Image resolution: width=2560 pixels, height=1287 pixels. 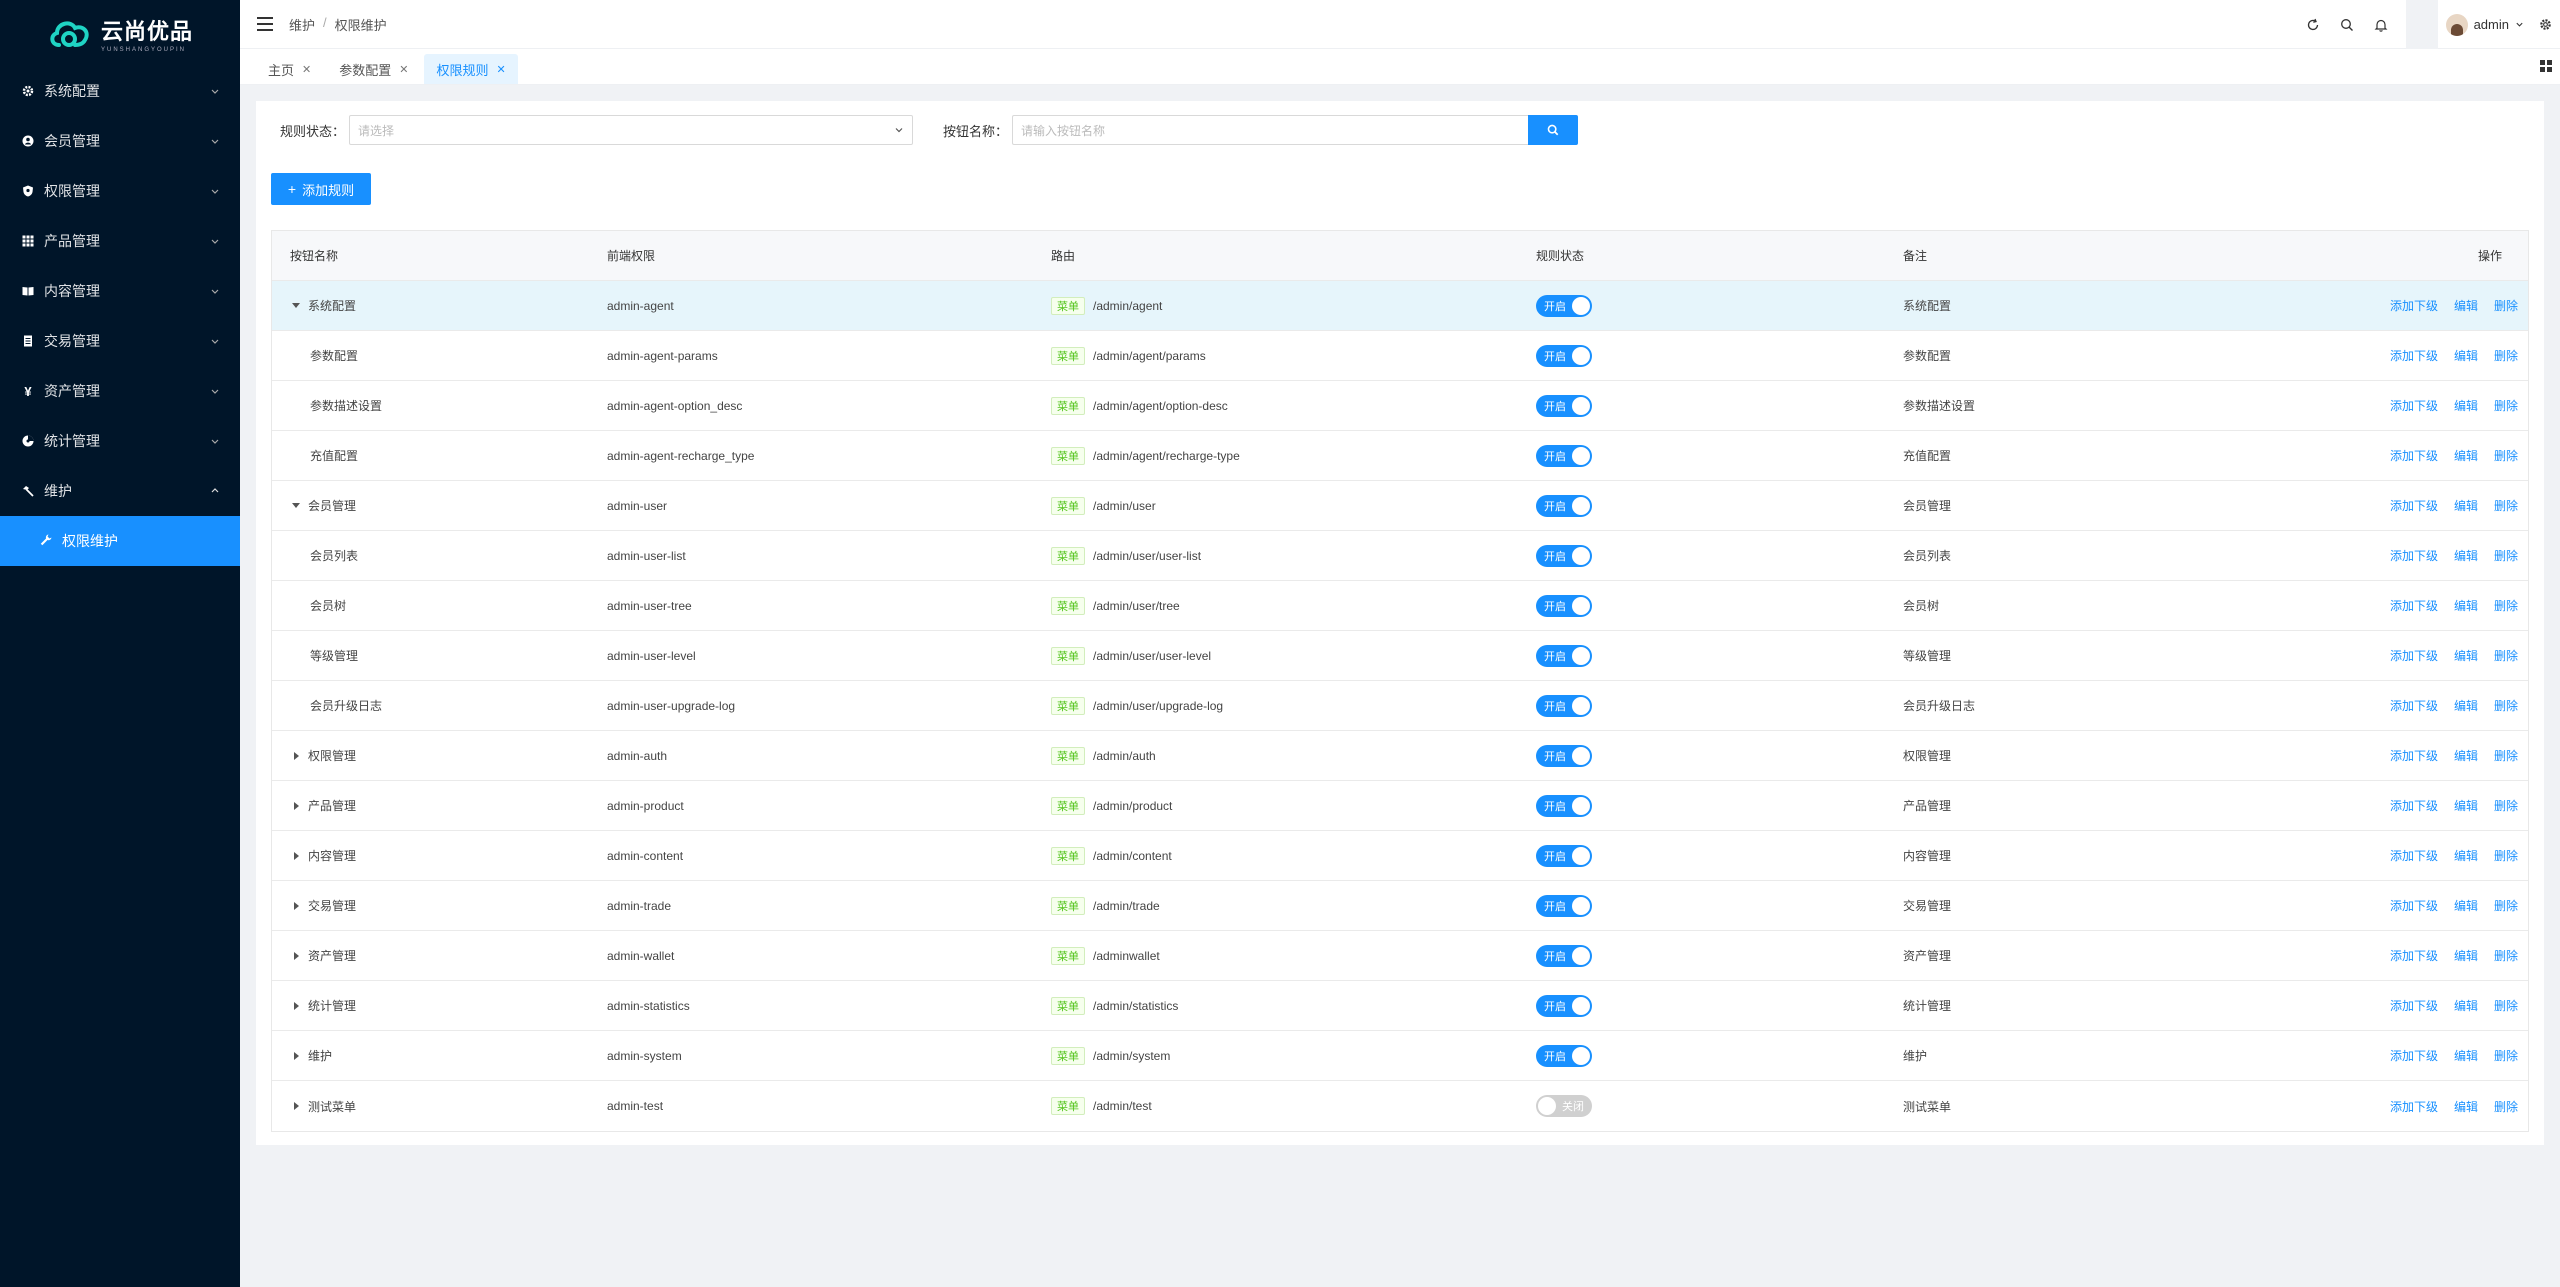 I want to click on tabs-menu-icon, so click(x=2546, y=66).